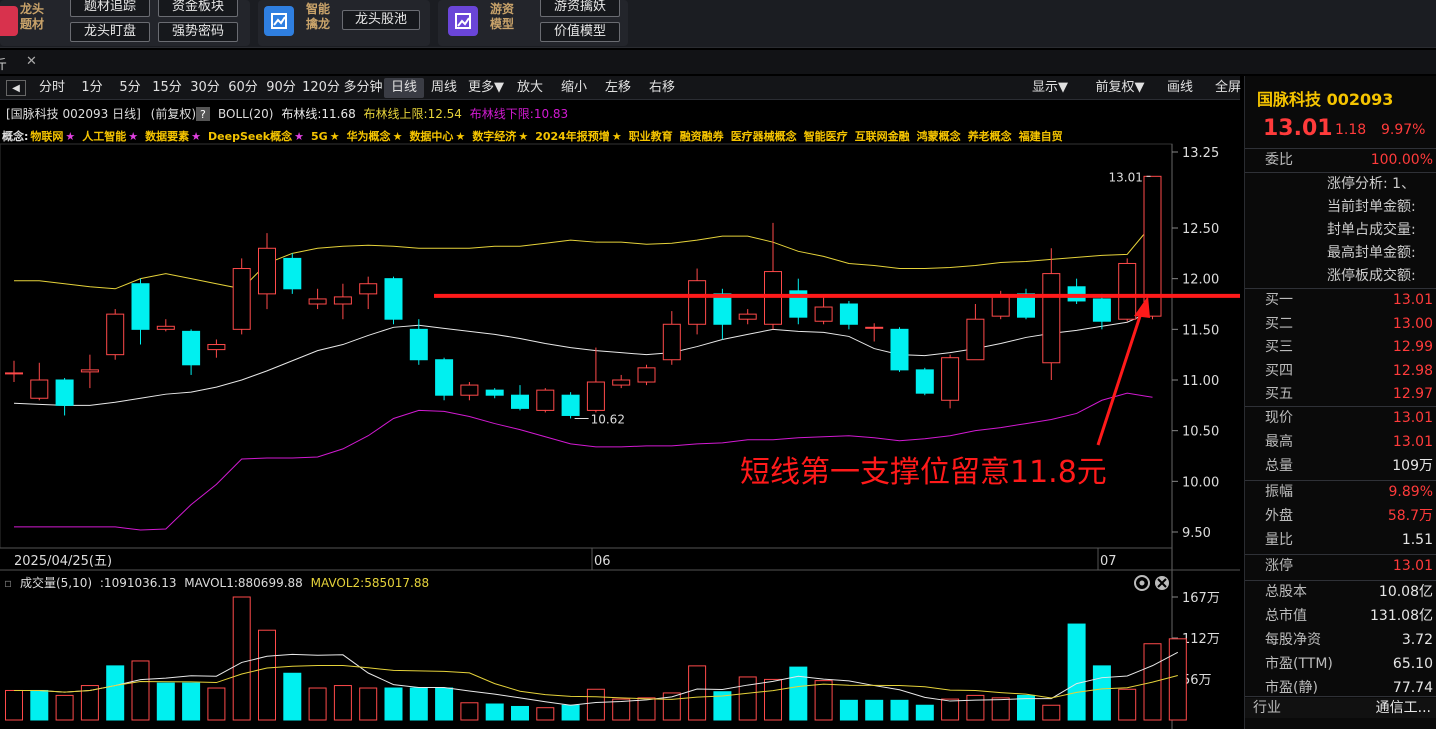 Image resolution: width=1436 pixels, height=729 pixels. What do you see at coordinates (1180, 88) in the screenshot?
I see `view-button-2: 画线` at bounding box center [1180, 88].